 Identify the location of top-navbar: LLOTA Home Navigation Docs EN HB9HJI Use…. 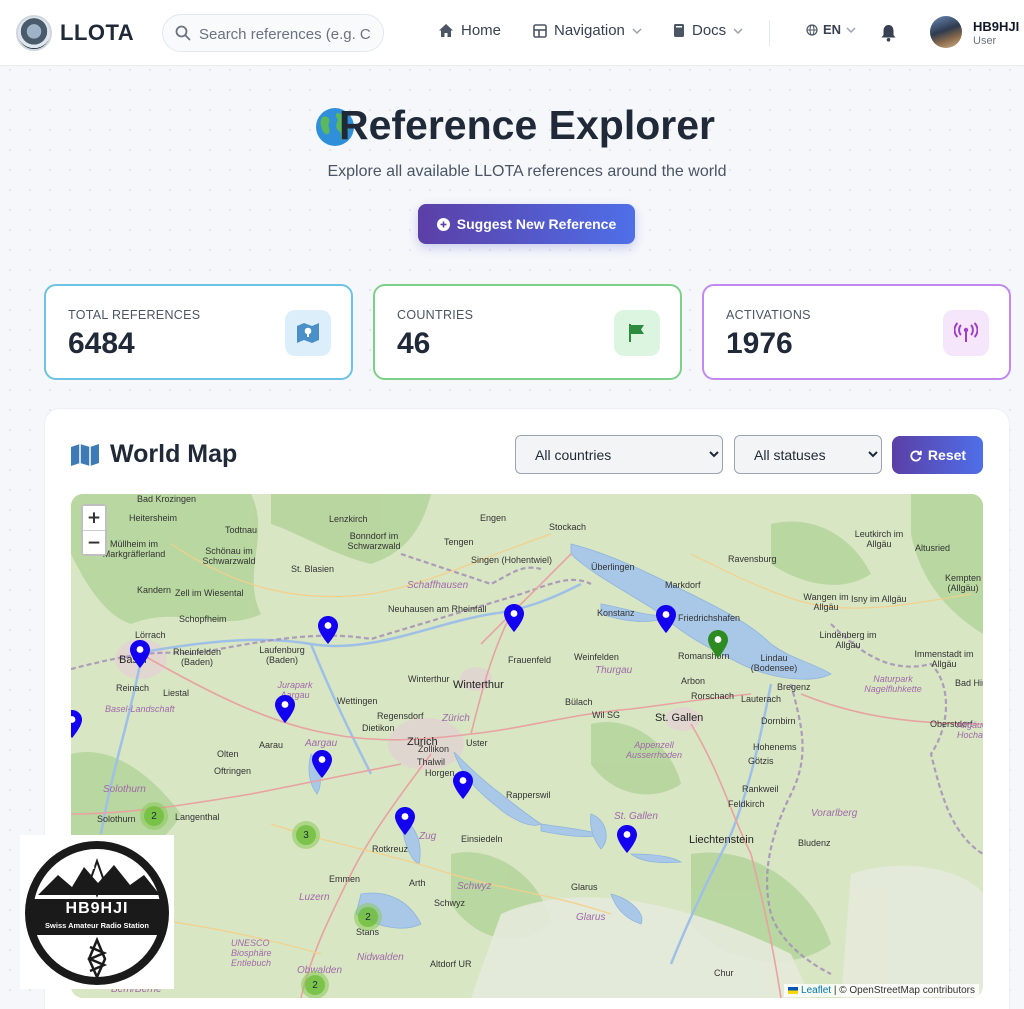
(512, 33).